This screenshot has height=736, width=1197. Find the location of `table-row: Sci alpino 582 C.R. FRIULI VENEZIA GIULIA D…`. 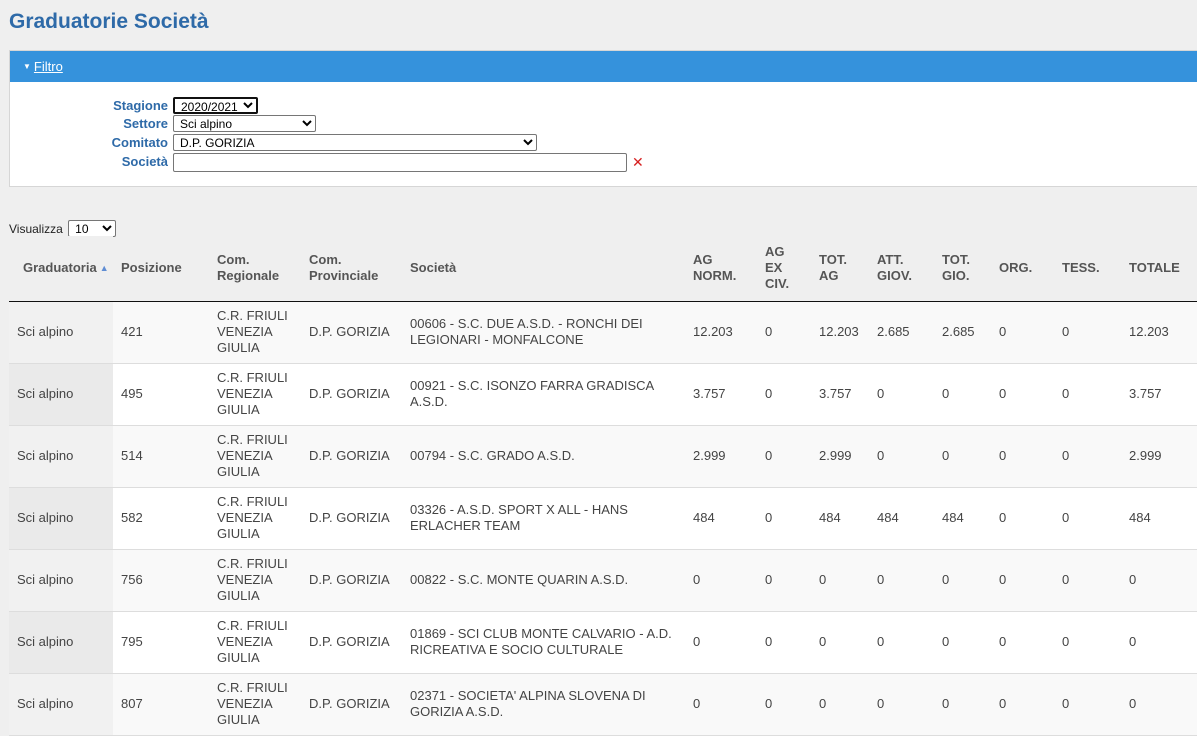

table-row: Sci alpino 582 C.R. FRIULI VENEZIA GIULIA D… is located at coordinates (603, 518).